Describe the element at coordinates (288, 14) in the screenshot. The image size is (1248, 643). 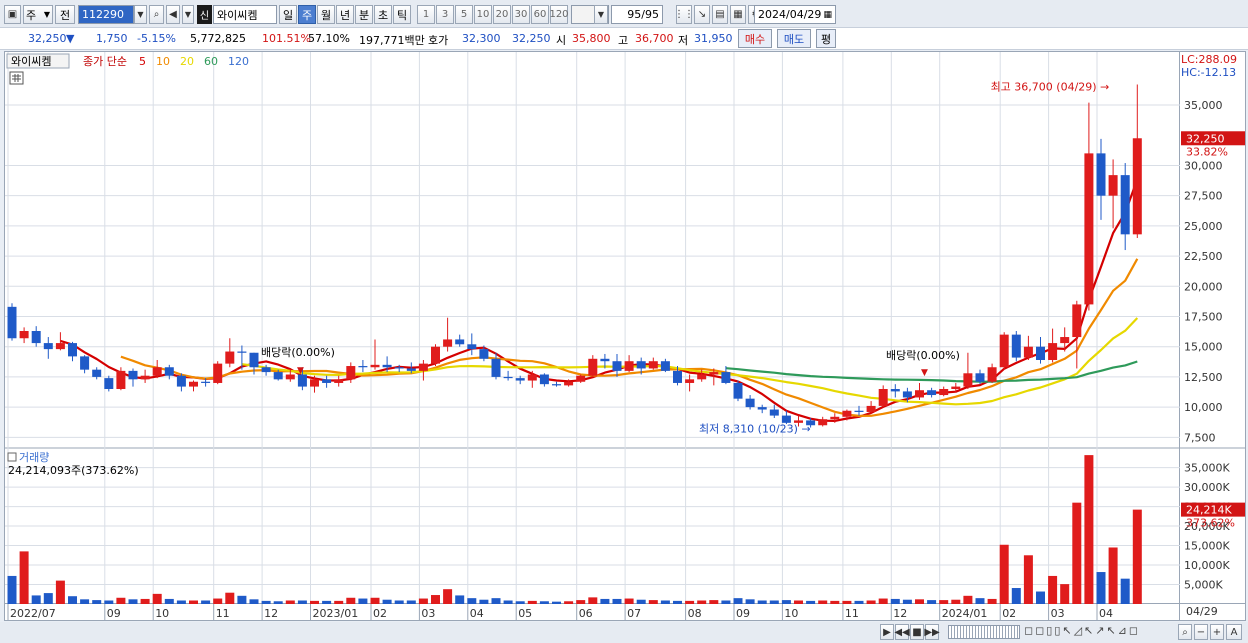
I see `period-button: 일` at that location.